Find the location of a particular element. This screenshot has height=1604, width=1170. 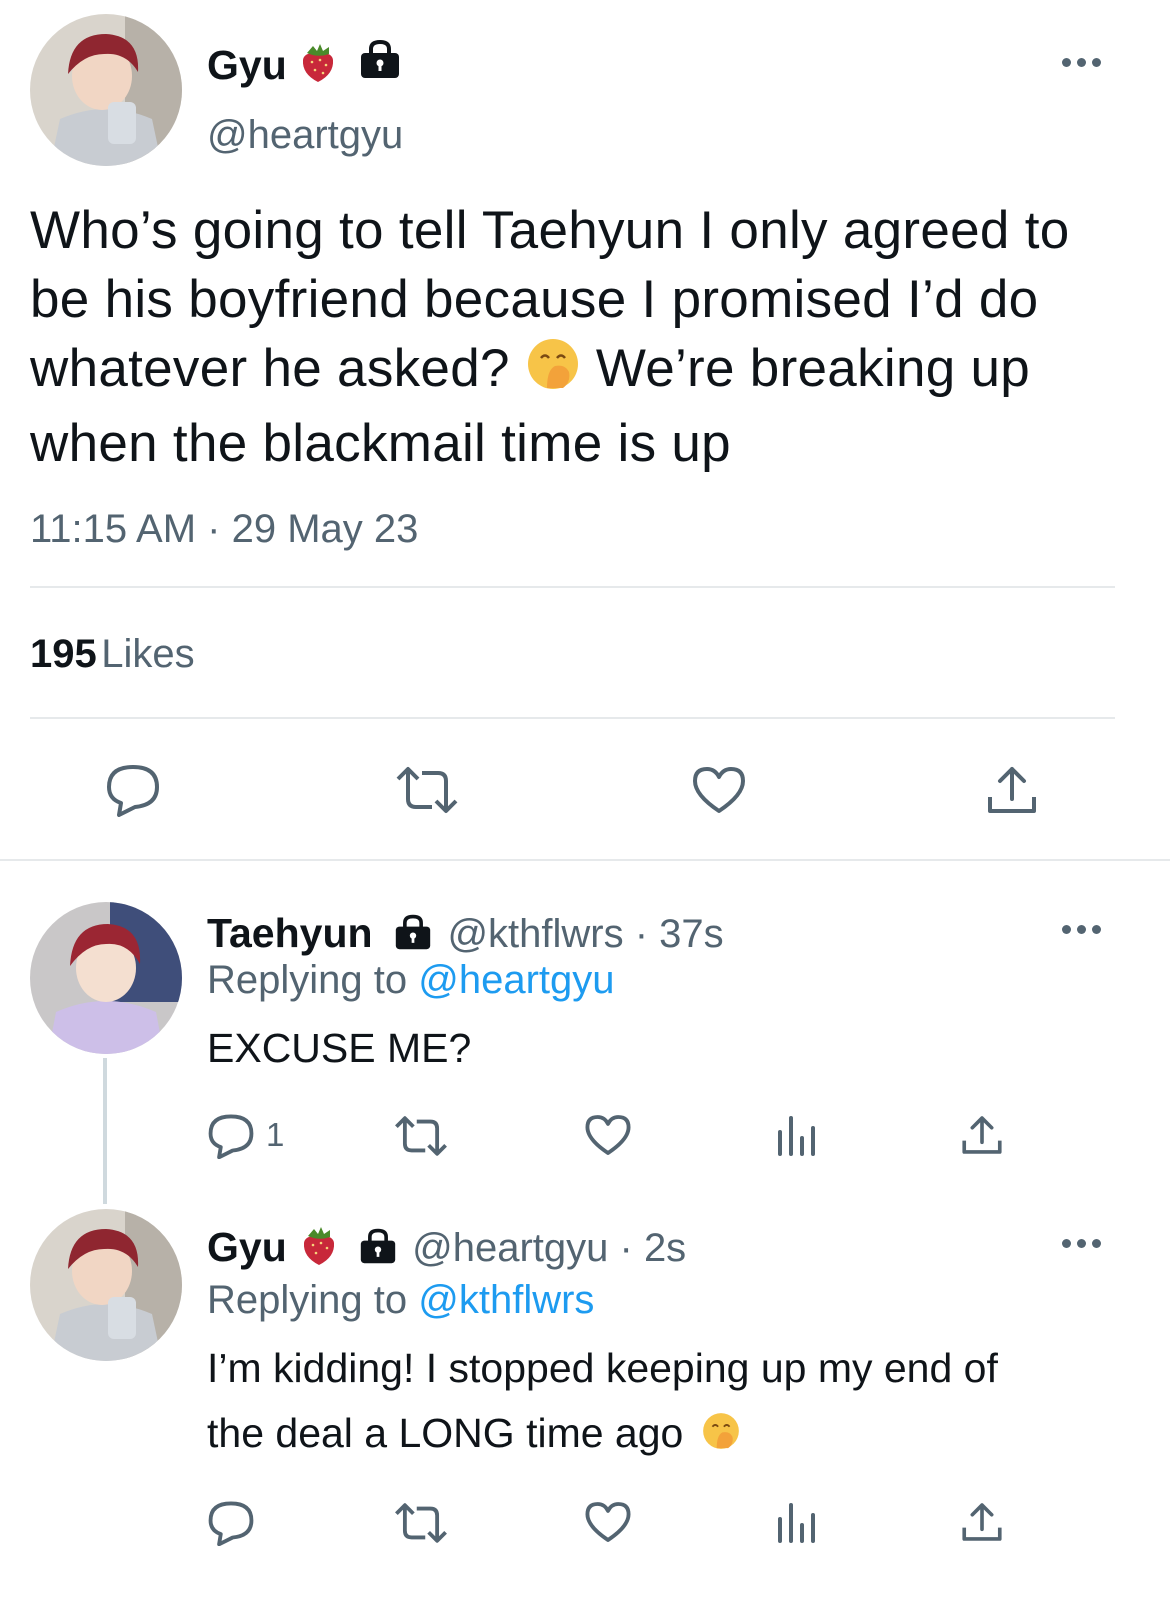

thread-line is located at coordinates (105, 1131).